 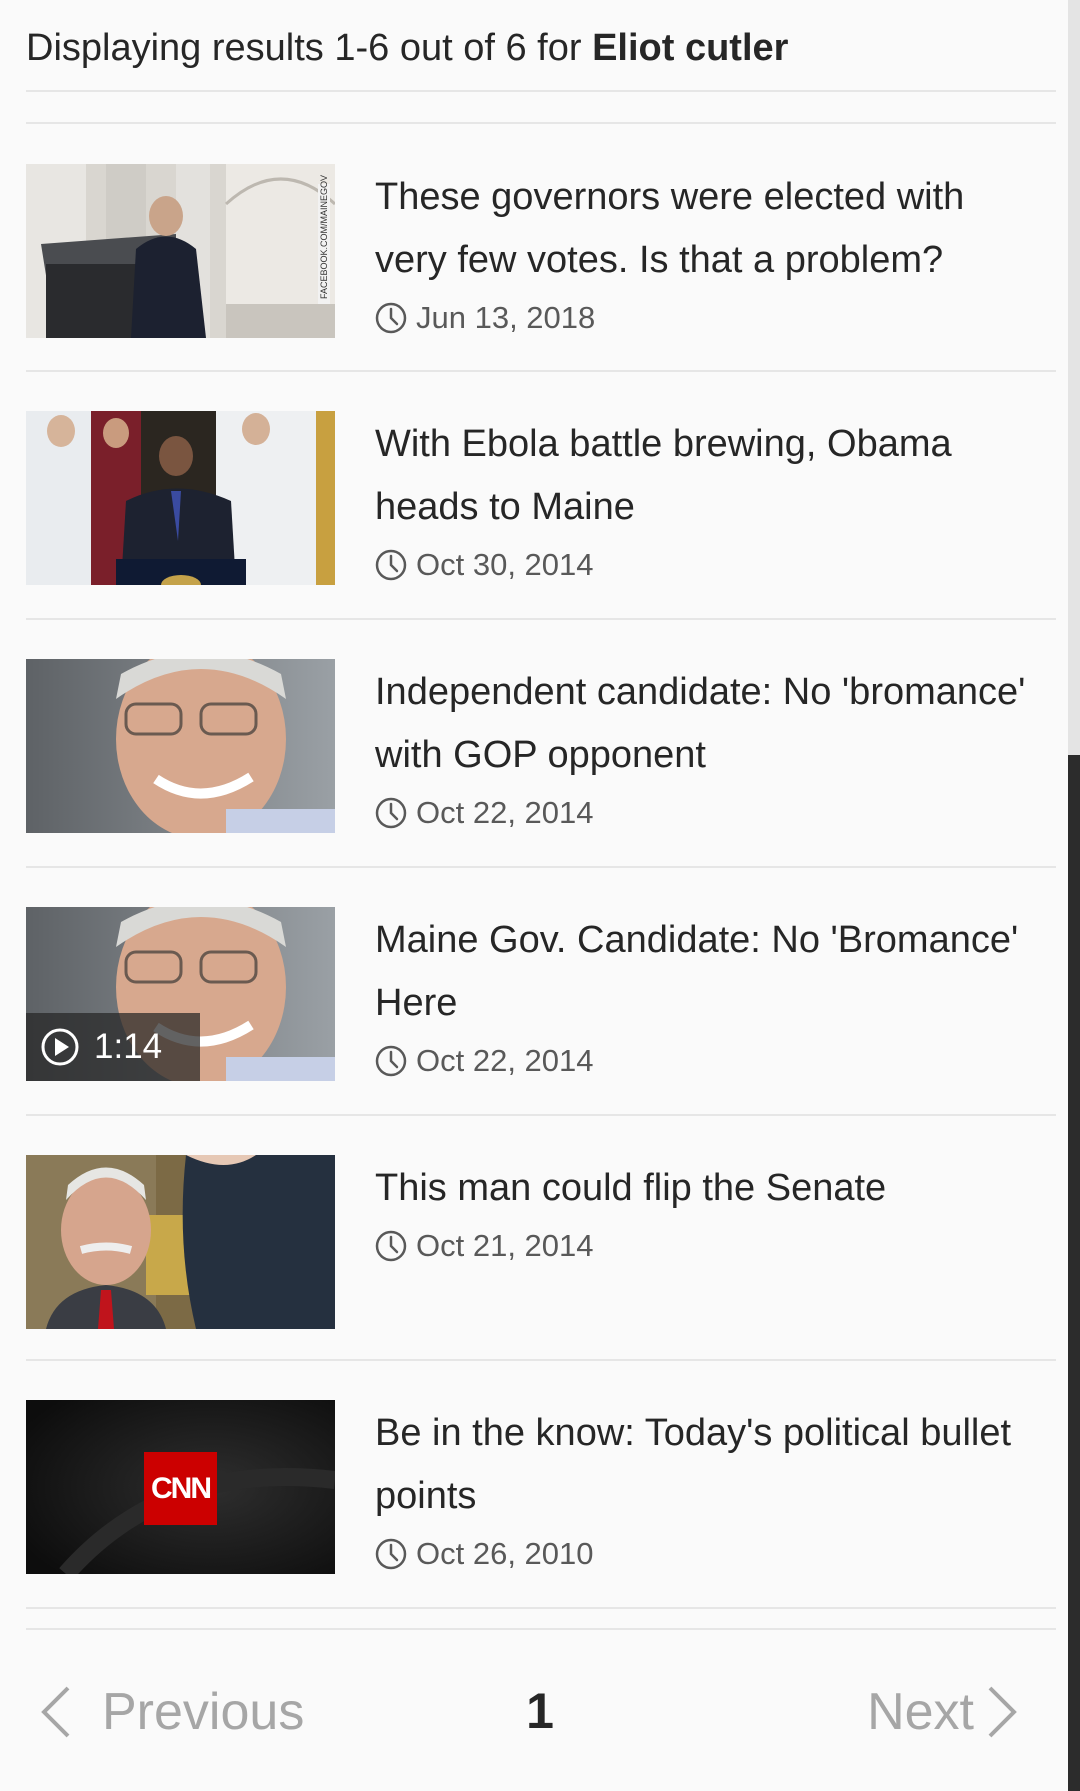 I want to click on result-meta: Oct 26, 2010, so click(x=705, y=1554).